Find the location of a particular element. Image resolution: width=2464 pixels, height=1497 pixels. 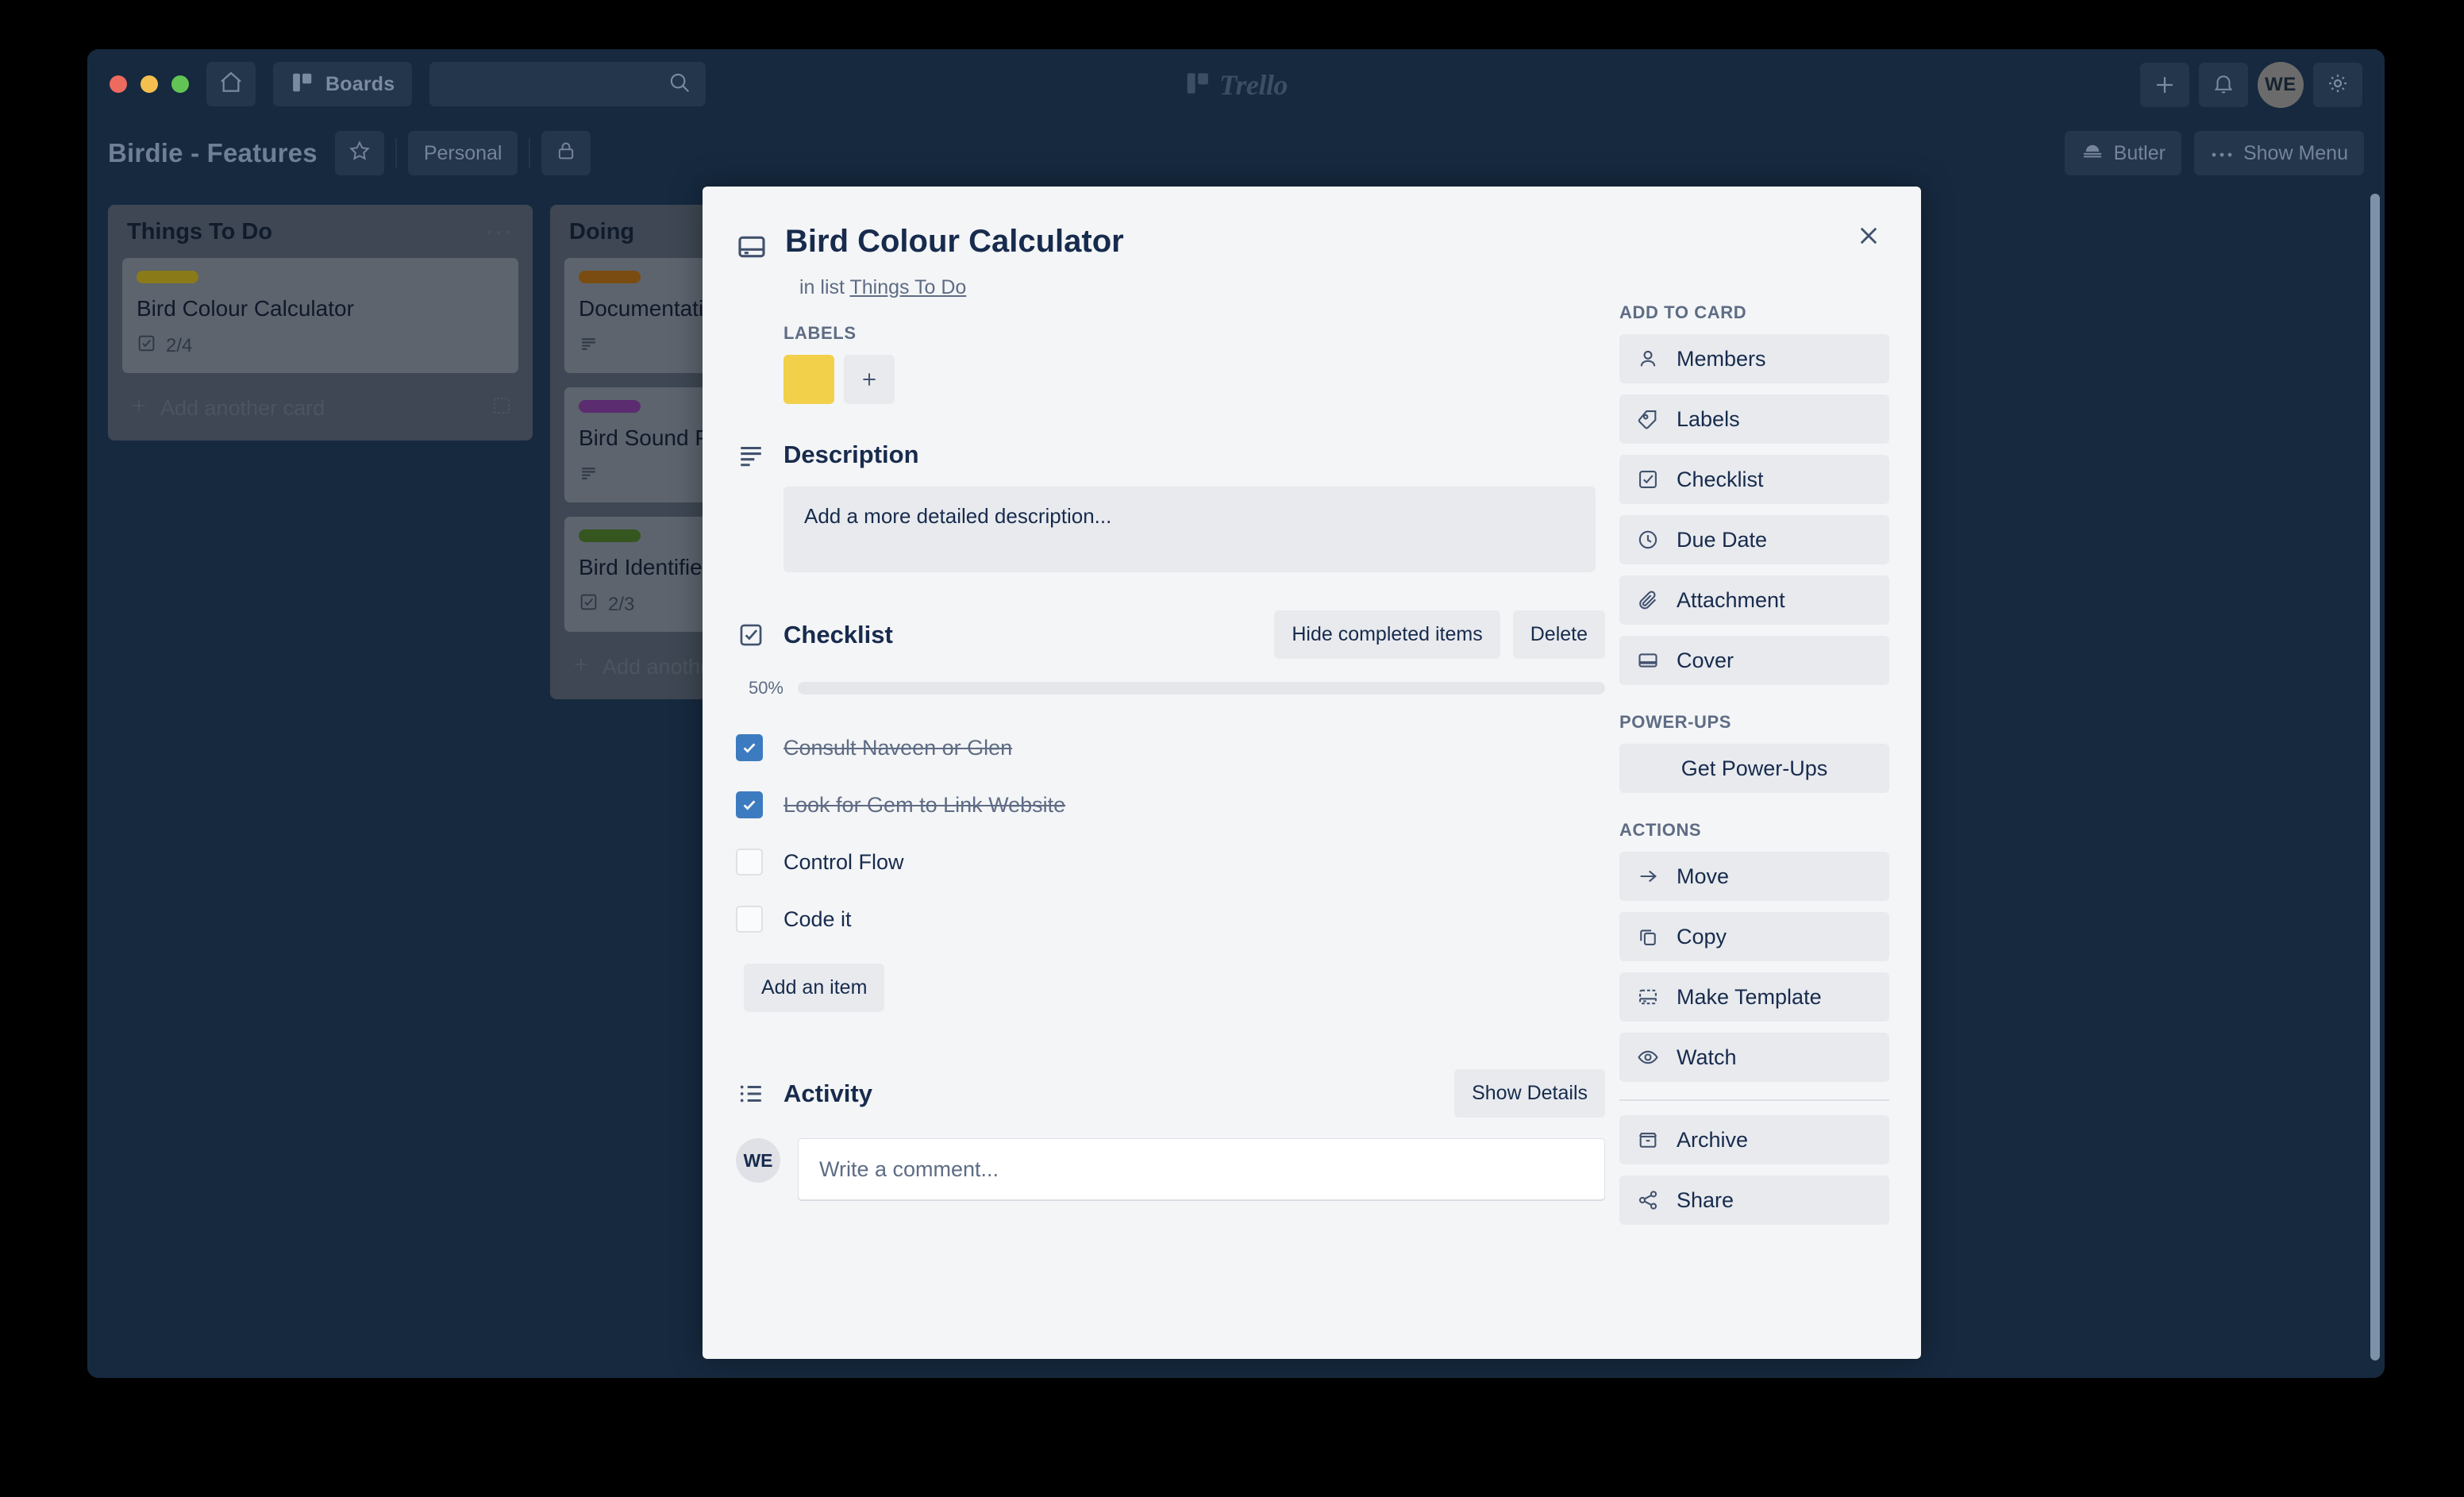

plus-icon is located at coordinates (139, 408).